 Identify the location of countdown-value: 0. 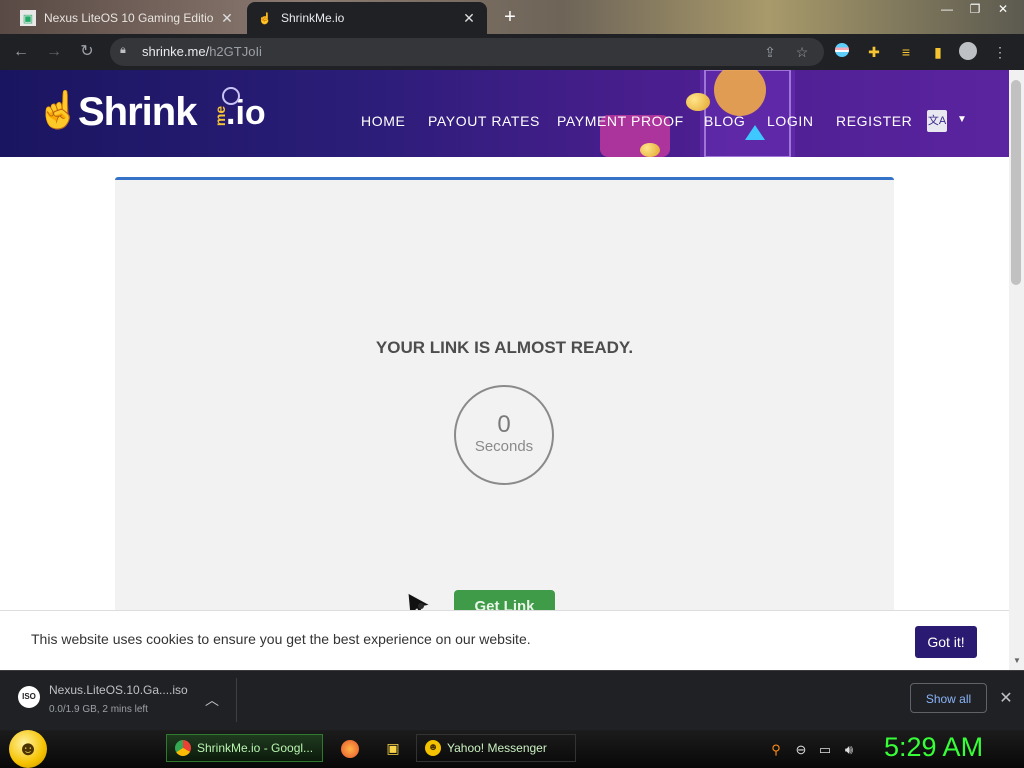
(504, 424).